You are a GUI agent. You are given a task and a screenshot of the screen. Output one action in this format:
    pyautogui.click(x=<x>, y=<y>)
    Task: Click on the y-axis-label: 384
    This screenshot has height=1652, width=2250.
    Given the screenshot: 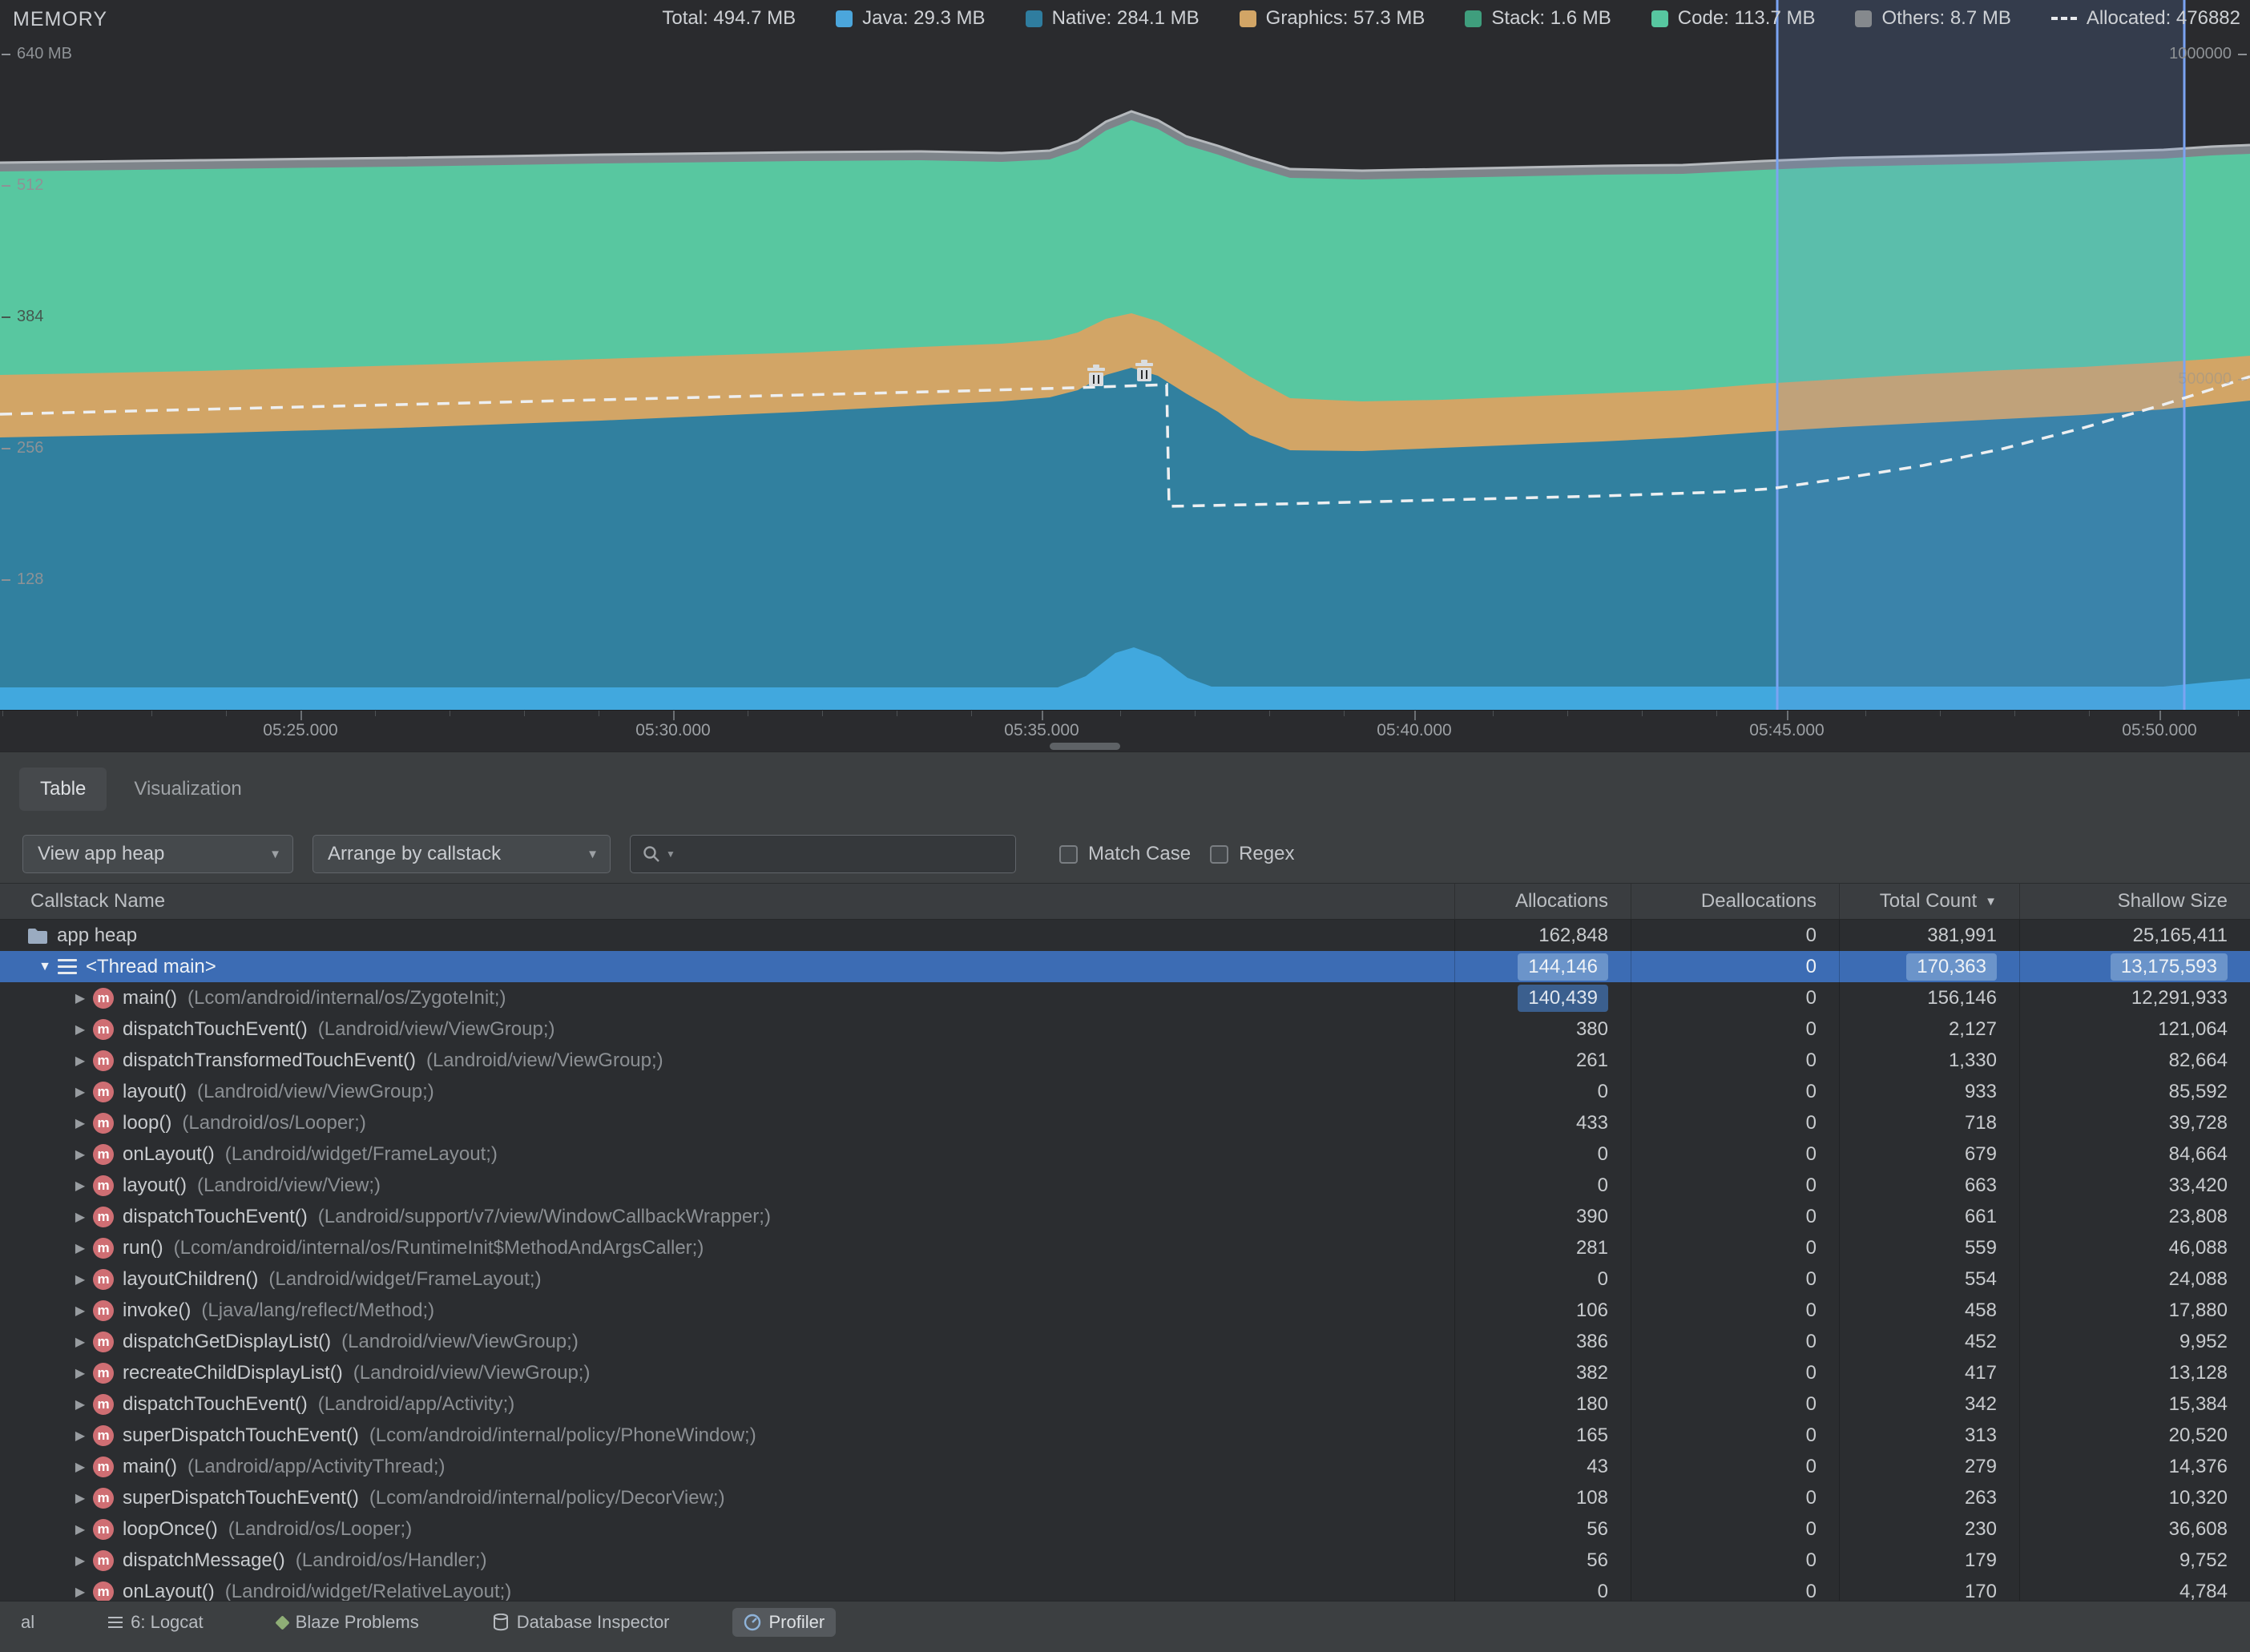 What is the action you would take?
    pyautogui.click(x=22, y=317)
    